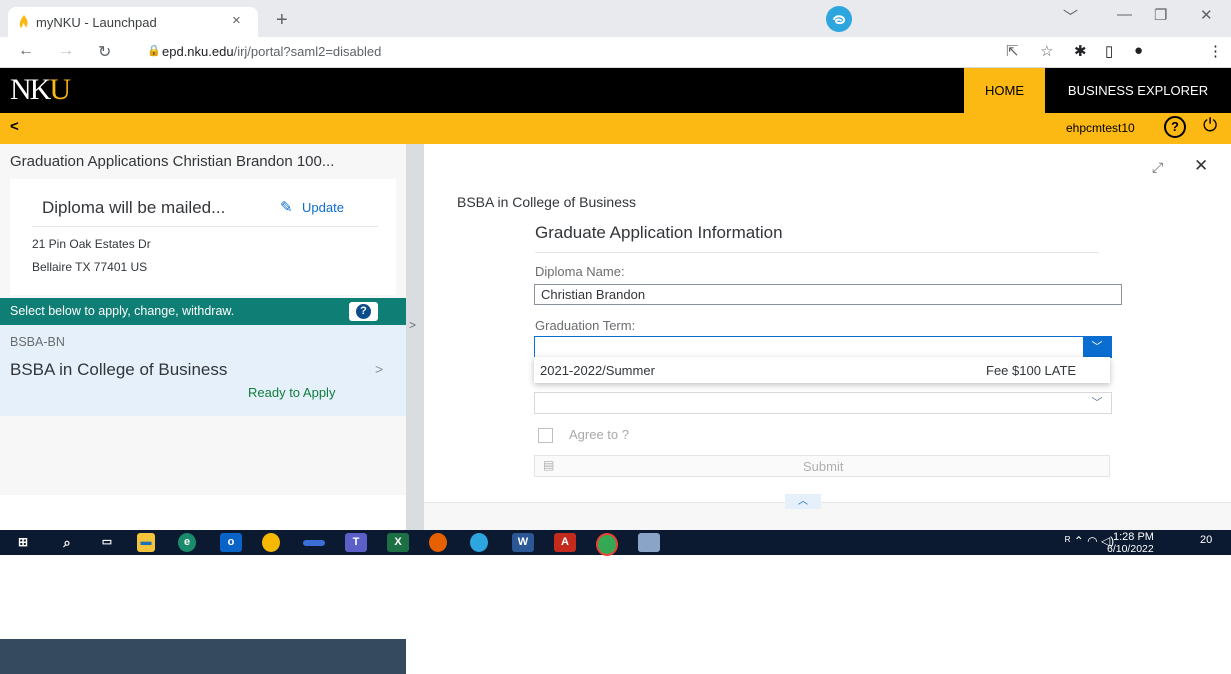  Describe the element at coordinates (479, 542) in the screenshot. I see `chat-app-icon` at that location.